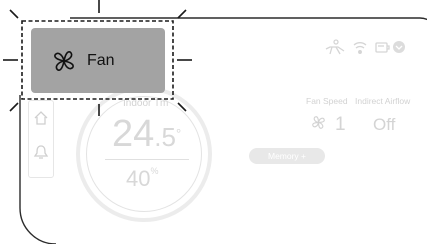 This screenshot has height=244, width=427. What do you see at coordinates (101, 60) in the screenshot?
I see `fan-popup-label: Fan` at bounding box center [101, 60].